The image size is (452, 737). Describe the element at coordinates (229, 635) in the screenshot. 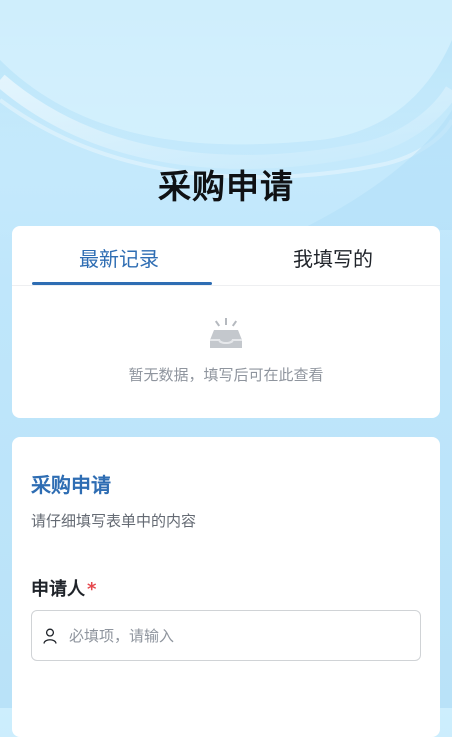

I see `applicant-input` at that location.